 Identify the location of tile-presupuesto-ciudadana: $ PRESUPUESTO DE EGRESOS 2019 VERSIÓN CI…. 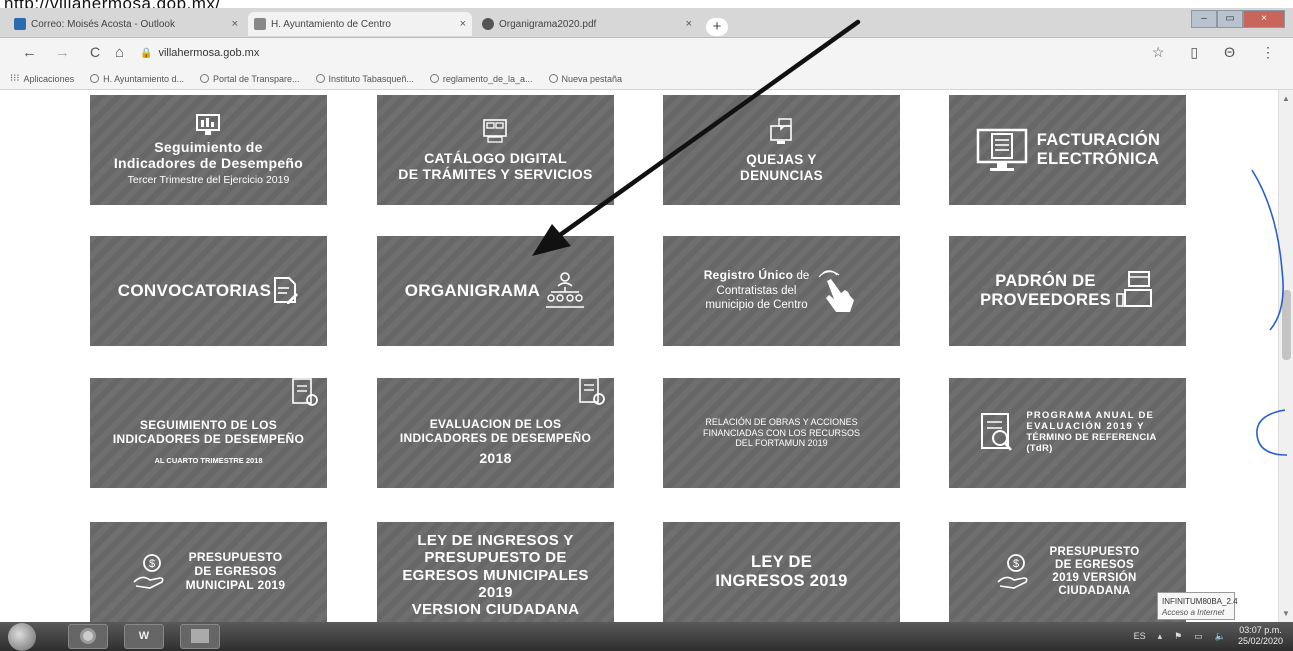
(1067, 572).